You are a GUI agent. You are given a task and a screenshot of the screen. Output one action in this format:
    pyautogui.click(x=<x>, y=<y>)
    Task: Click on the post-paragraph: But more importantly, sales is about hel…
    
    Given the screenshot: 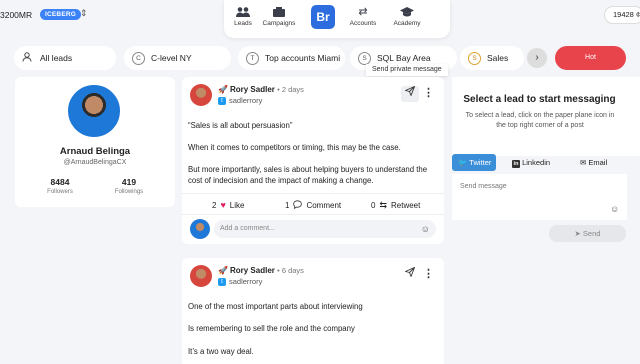 What is the action you would take?
    pyautogui.click(x=308, y=175)
    